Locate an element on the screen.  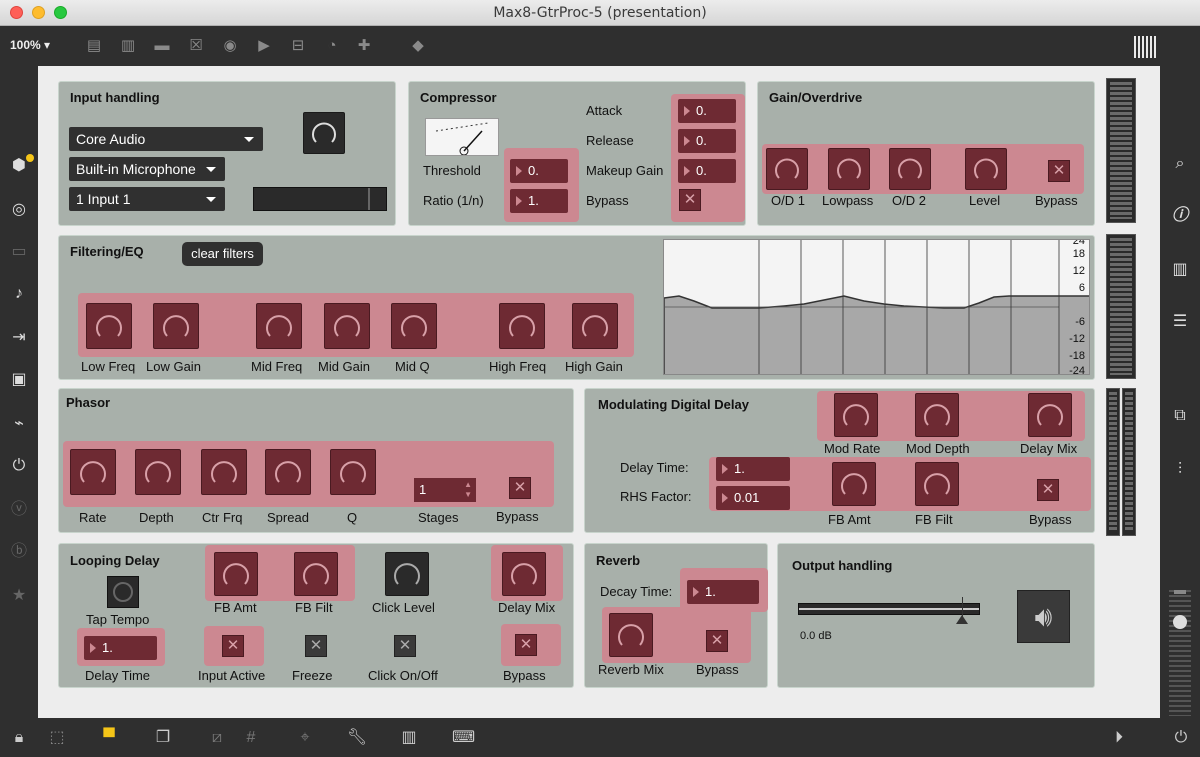
low-gain-knob is located at coordinates (176, 326).